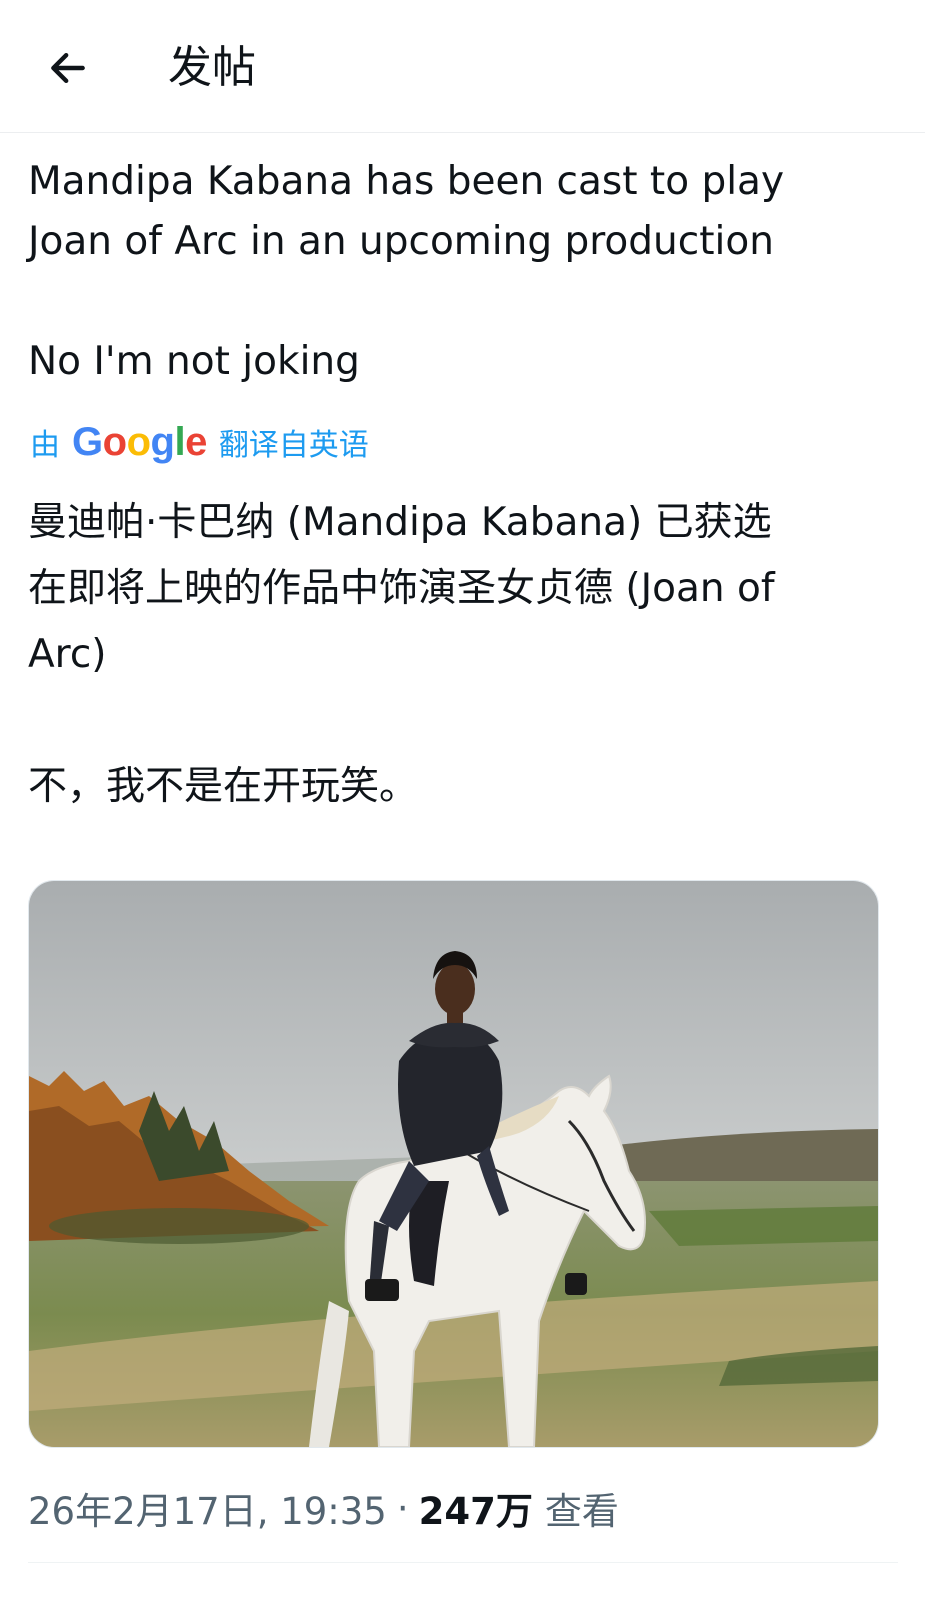 Image resolution: width=925 pixels, height=1602 pixels. Describe the element at coordinates (45, 445) in the screenshot. I see `translation-prefix: 由` at that location.